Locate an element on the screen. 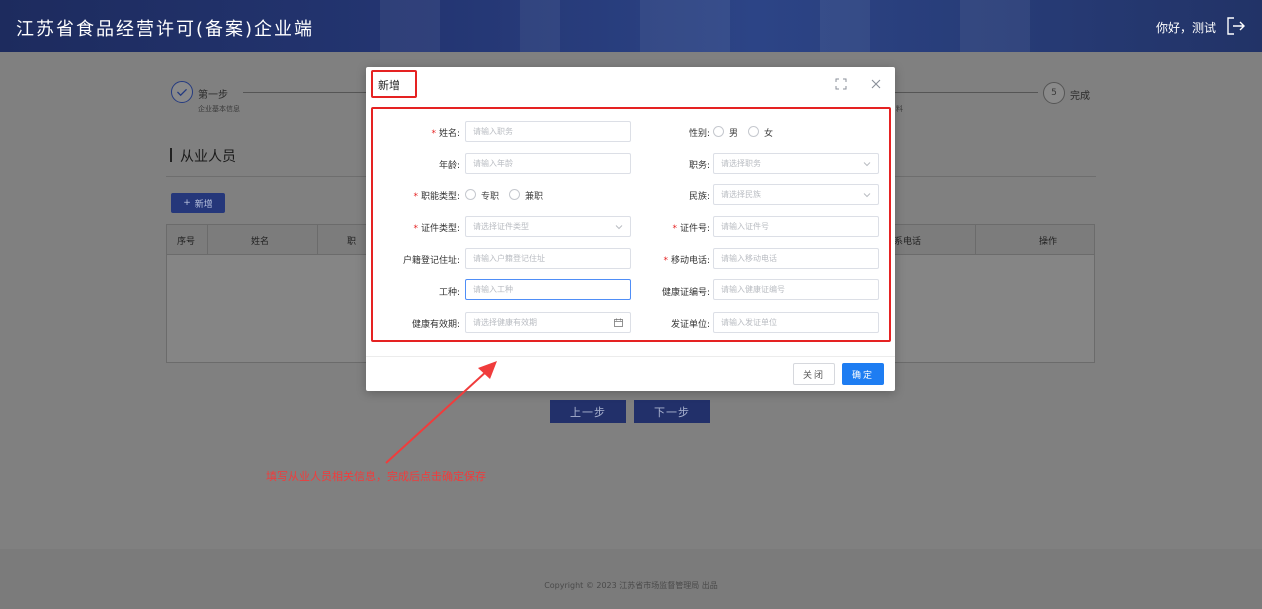 This screenshot has height=609, width=1262. ethnicity-placeholder: 请选择民族 is located at coordinates (741, 194).